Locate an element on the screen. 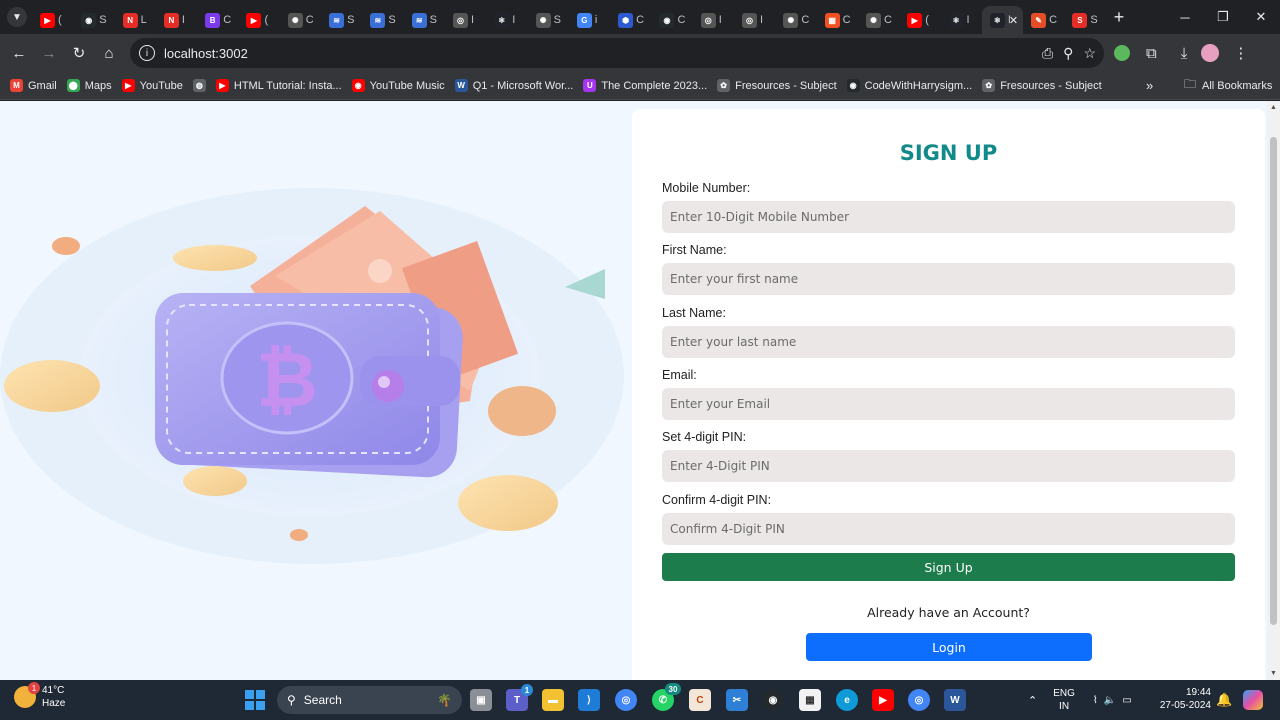 The width and height of the screenshot is (1280, 720). browser-tab: ⬢ C is located at coordinates (630, 20).